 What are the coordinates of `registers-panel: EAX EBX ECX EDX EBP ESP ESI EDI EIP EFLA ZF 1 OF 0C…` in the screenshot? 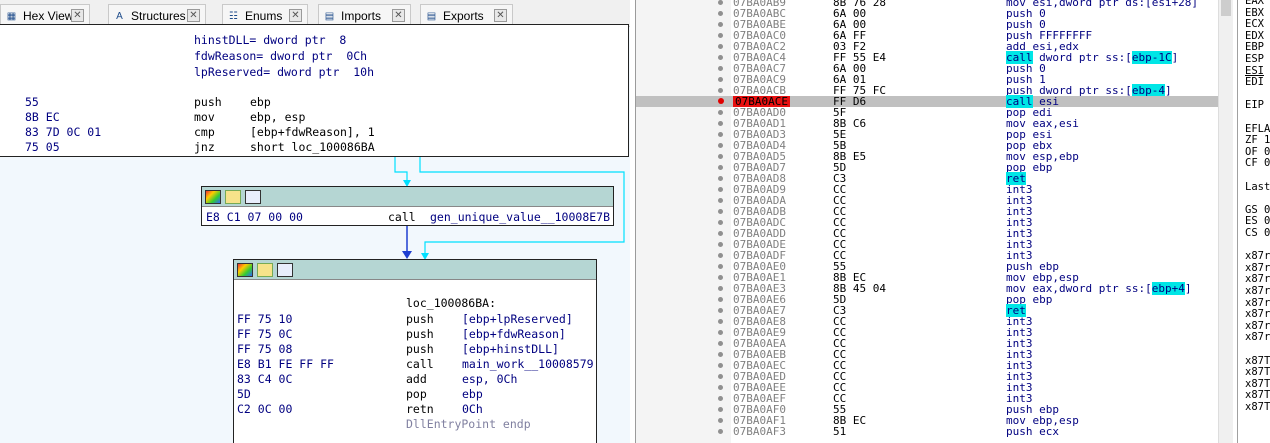 It's located at (1253, 221).